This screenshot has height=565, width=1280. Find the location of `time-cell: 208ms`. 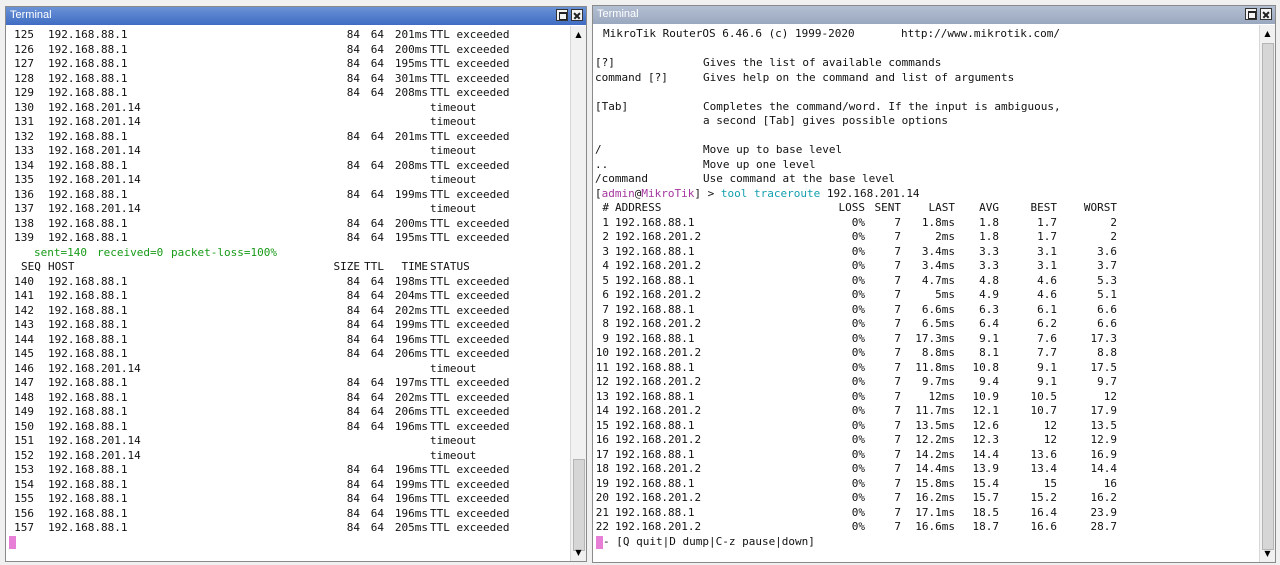

time-cell: 208ms is located at coordinates (411, 165).